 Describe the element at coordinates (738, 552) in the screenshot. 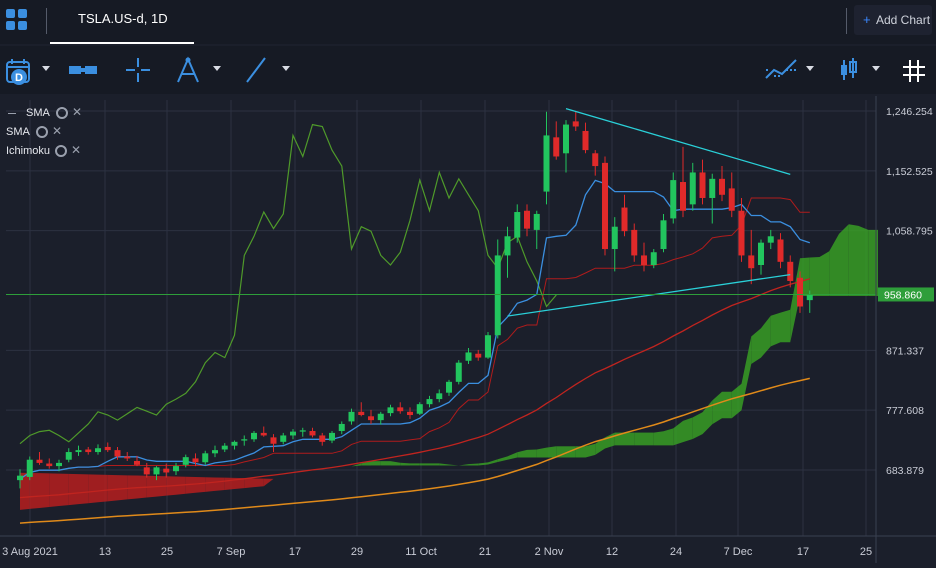

I see `time-tick-label: 7 Dec` at that location.